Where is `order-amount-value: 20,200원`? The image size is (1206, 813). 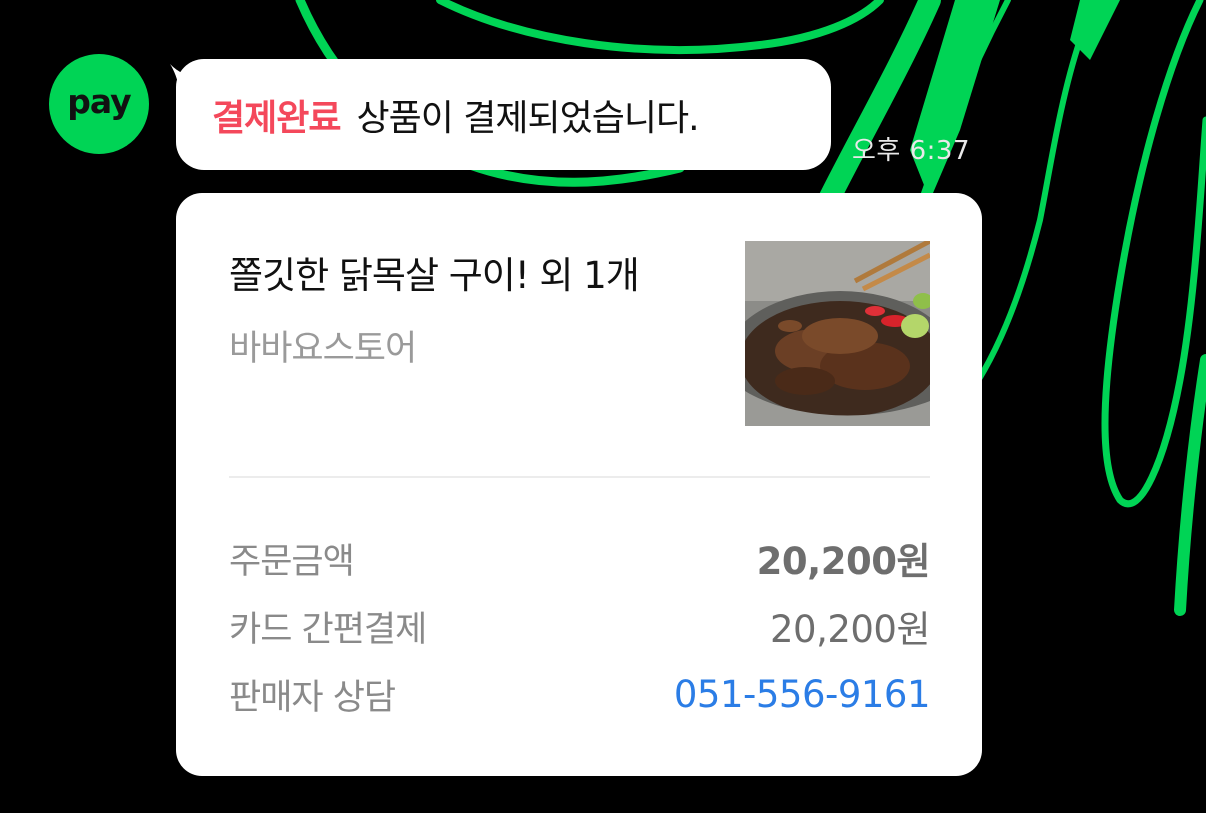
order-amount-value: 20,200원 is located at coordinates (843, 561).